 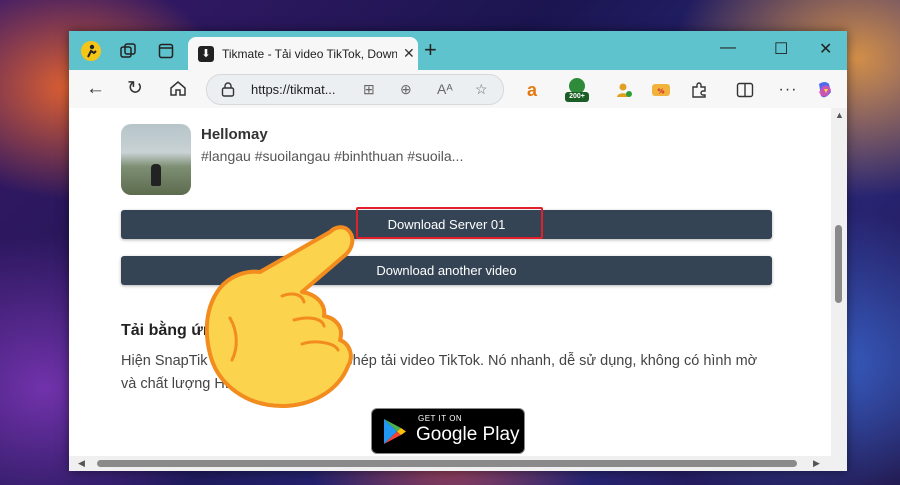 I want to click on video-thumbnail, so click(x=156, y=159).